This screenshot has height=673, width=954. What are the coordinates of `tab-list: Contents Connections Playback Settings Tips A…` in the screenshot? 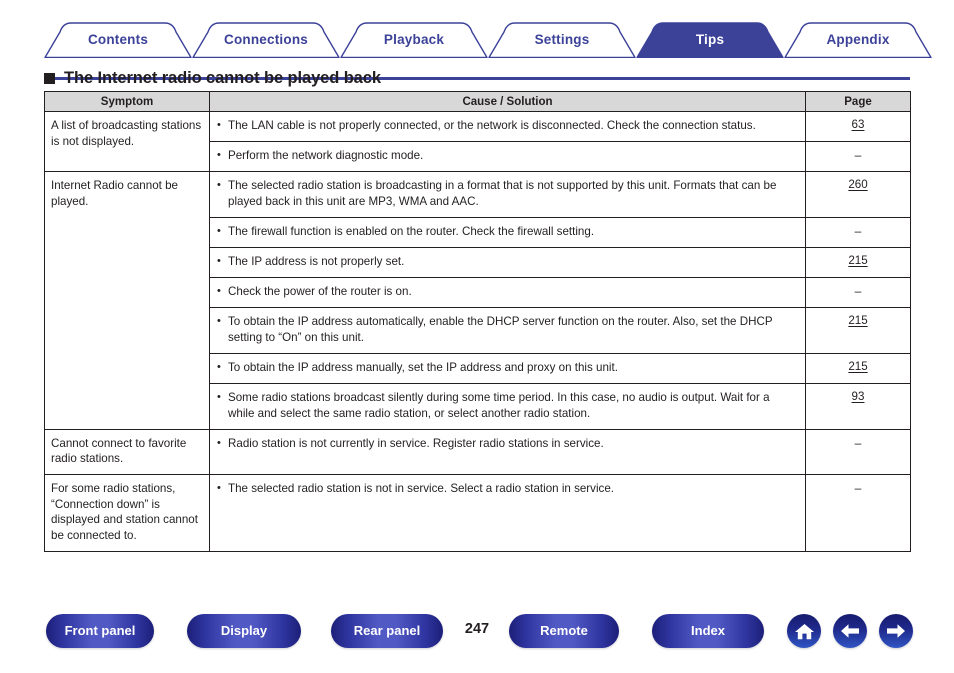 It's located at (488, 40).